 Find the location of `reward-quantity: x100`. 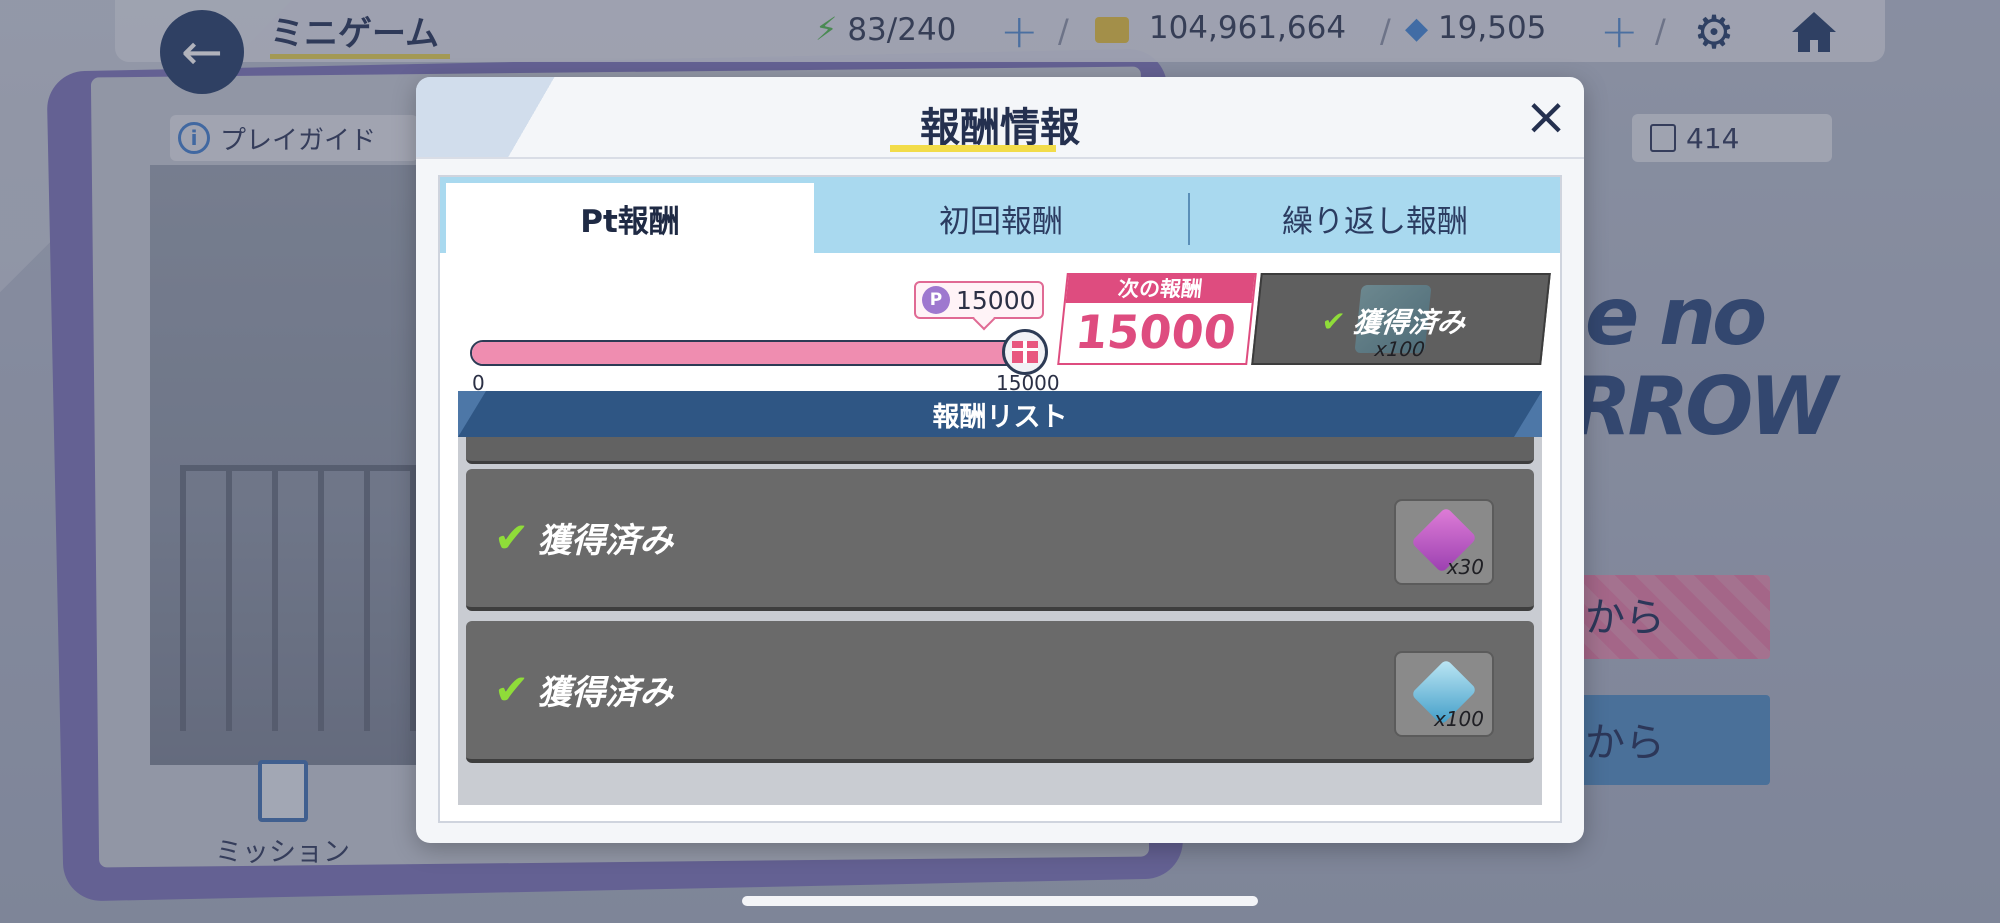

reward-quantity: x100 is located at coordinates (1458, 719).